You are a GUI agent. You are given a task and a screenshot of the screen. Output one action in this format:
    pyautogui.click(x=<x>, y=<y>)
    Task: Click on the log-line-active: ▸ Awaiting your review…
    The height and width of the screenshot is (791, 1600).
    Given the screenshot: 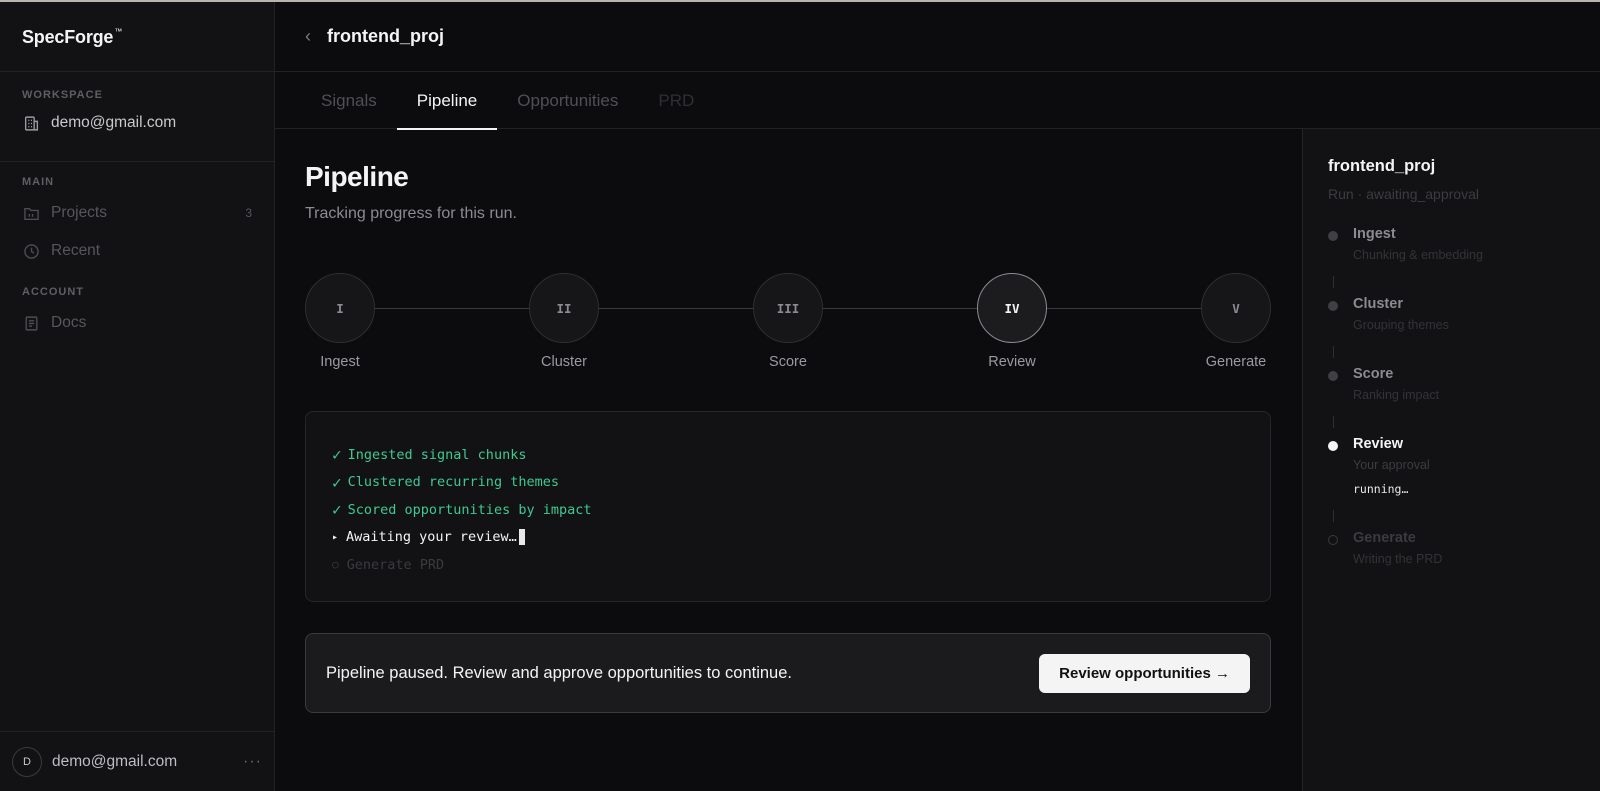 What is the action you would take?
    pyautogui.click(x=788, y=538)
    